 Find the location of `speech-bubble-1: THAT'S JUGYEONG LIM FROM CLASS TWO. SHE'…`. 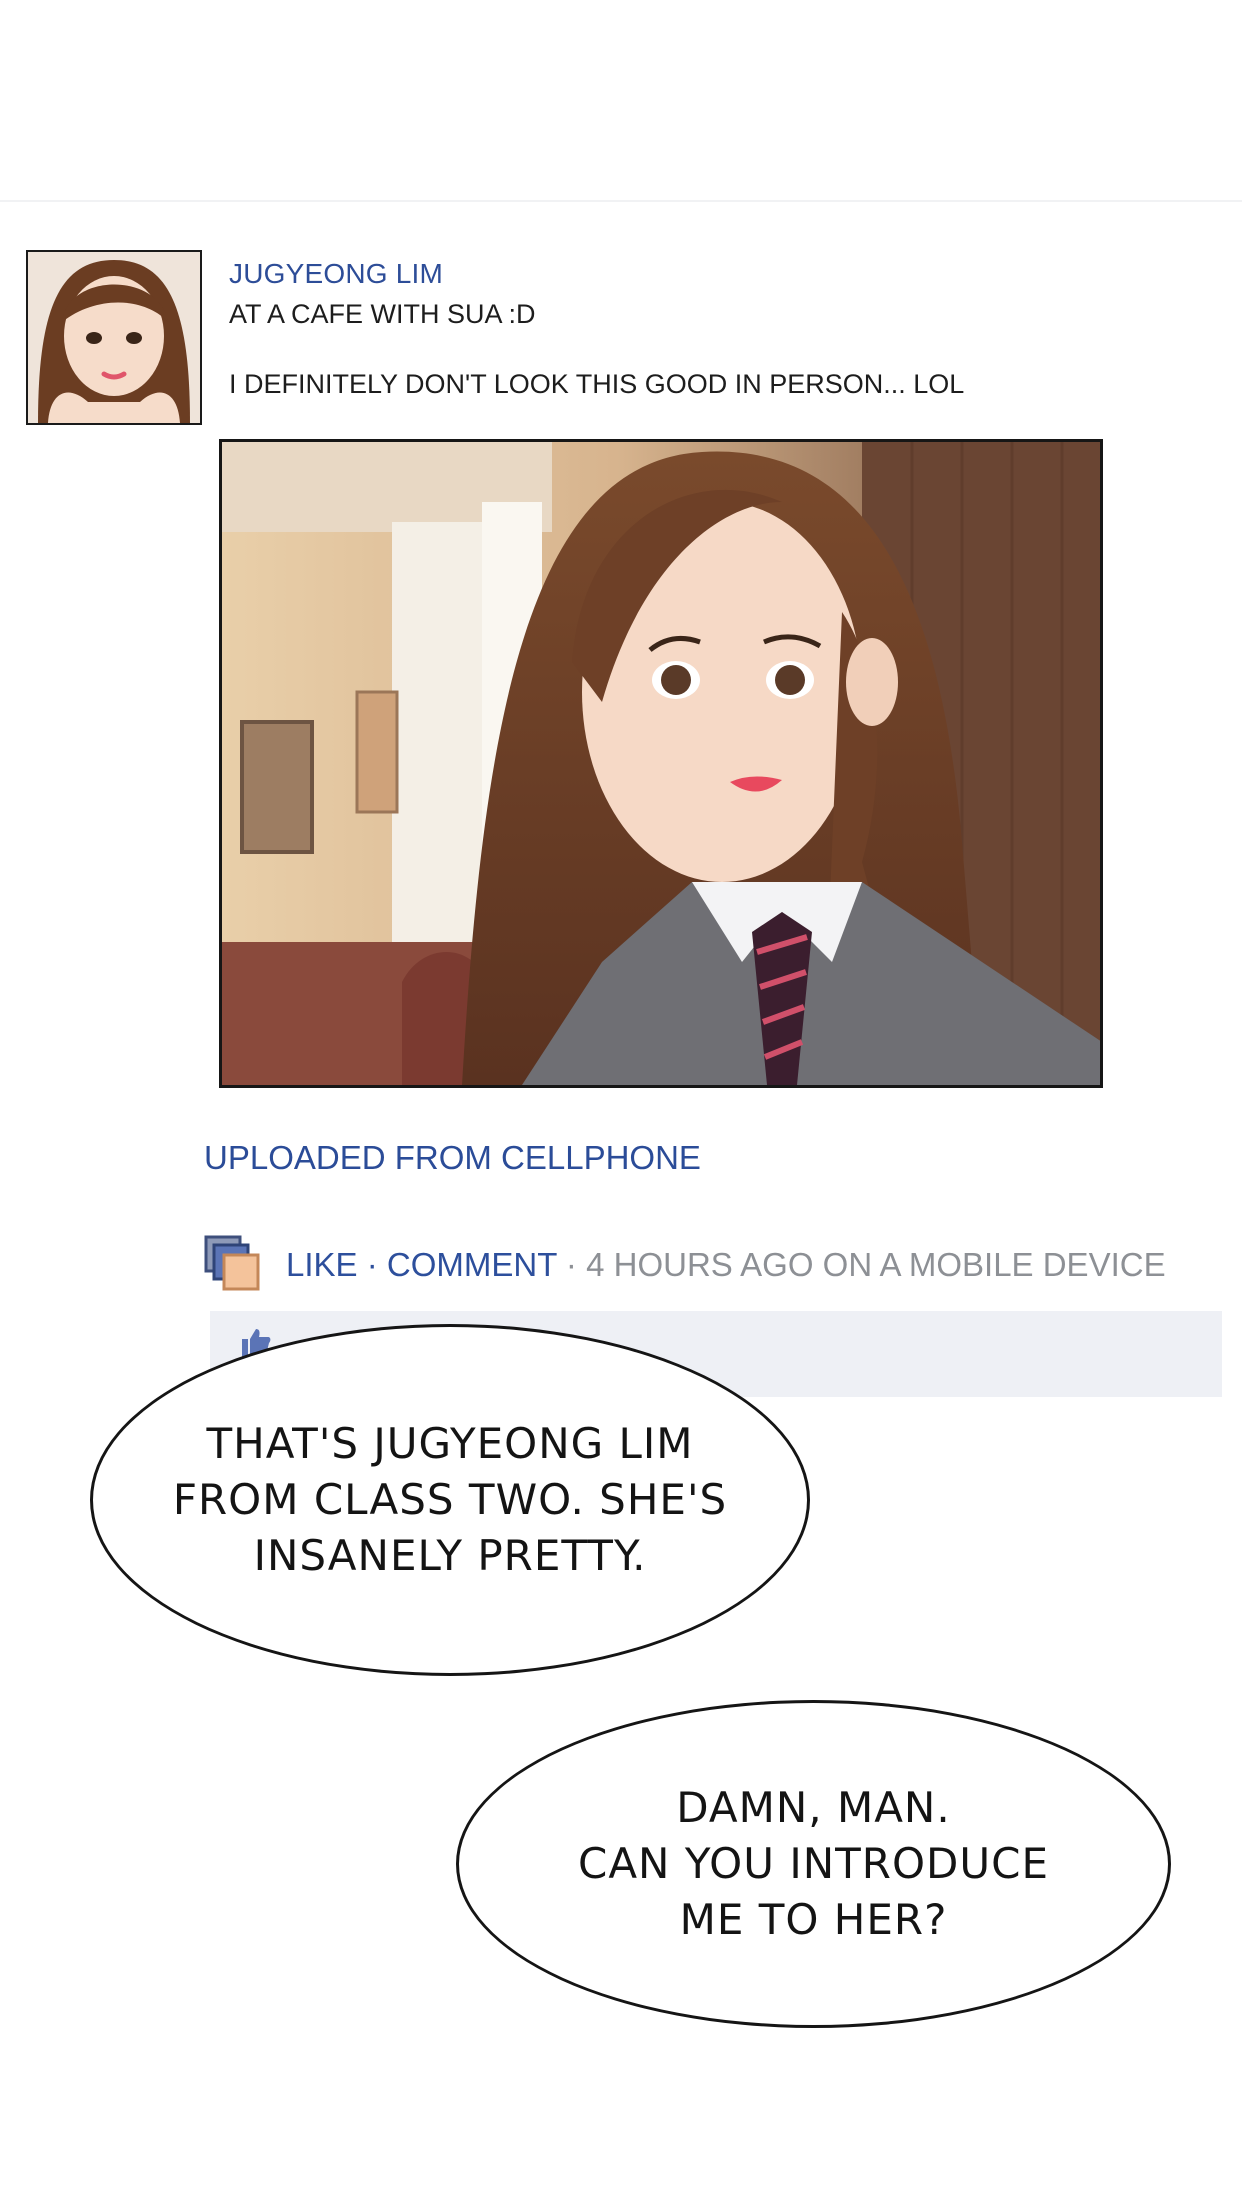

speech-bubble-1: THAT'S JUGYEONG LIM FROM CLASS TWO. SHE'… is located at coordinates (450, 1500).